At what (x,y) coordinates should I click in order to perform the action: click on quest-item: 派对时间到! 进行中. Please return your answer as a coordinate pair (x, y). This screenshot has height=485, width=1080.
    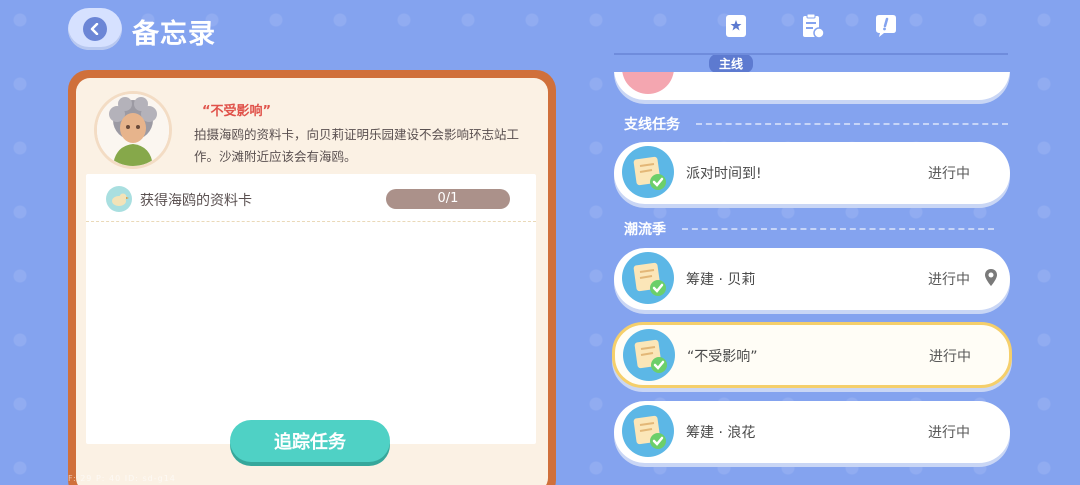
    Looking at the image, I should click on (812, 173).